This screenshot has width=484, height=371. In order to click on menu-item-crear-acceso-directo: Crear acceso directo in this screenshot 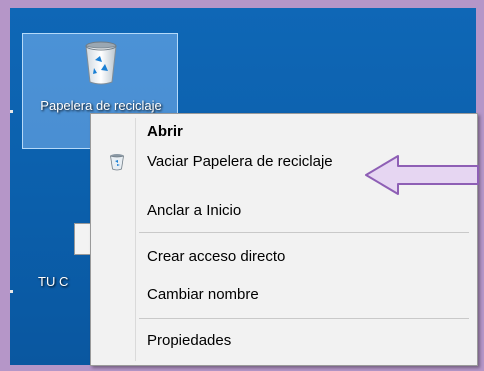, I will do `click(284, 257)`.